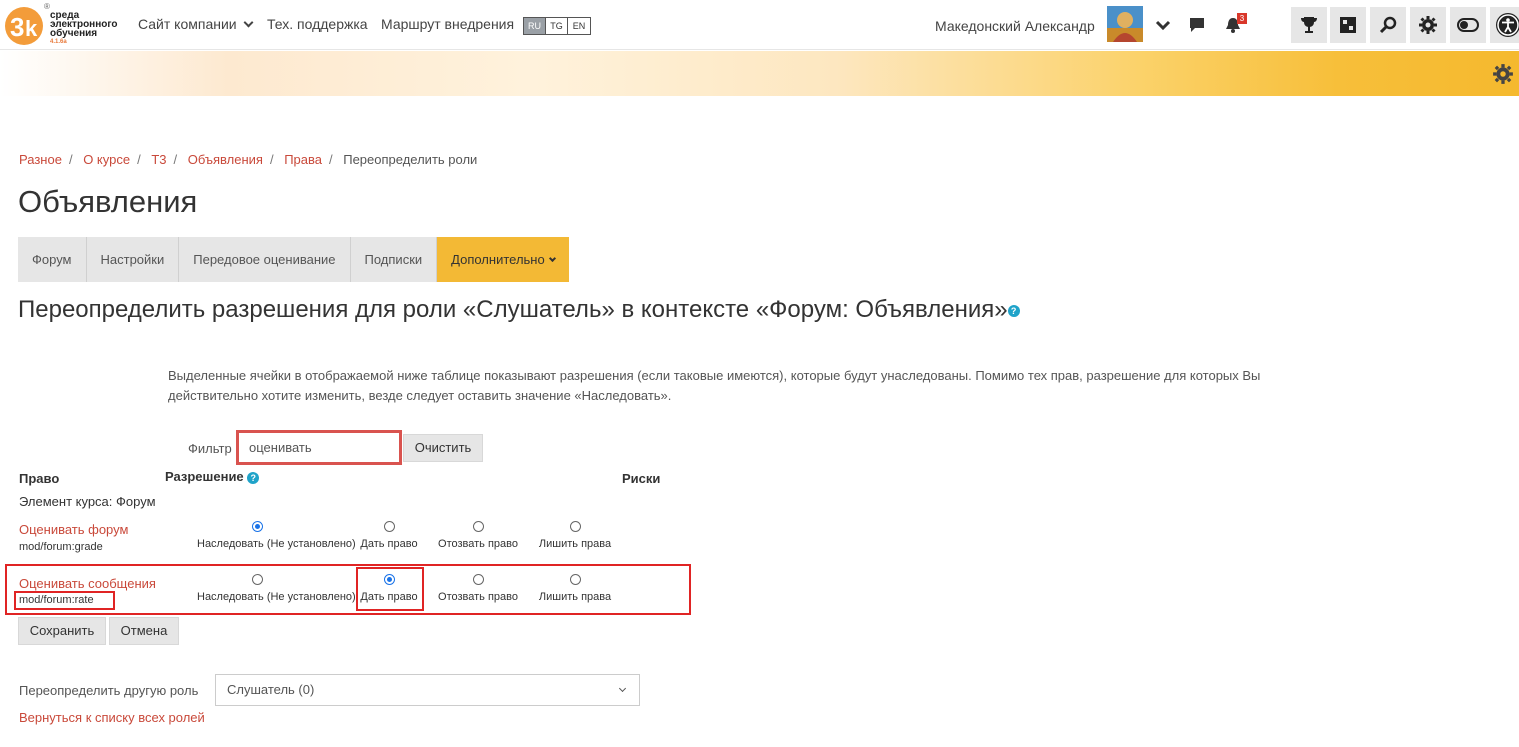 The height and width of the screenshot is (747, 1519). I want to click on breadcrumb-item: Объявления, so click(225, 159).